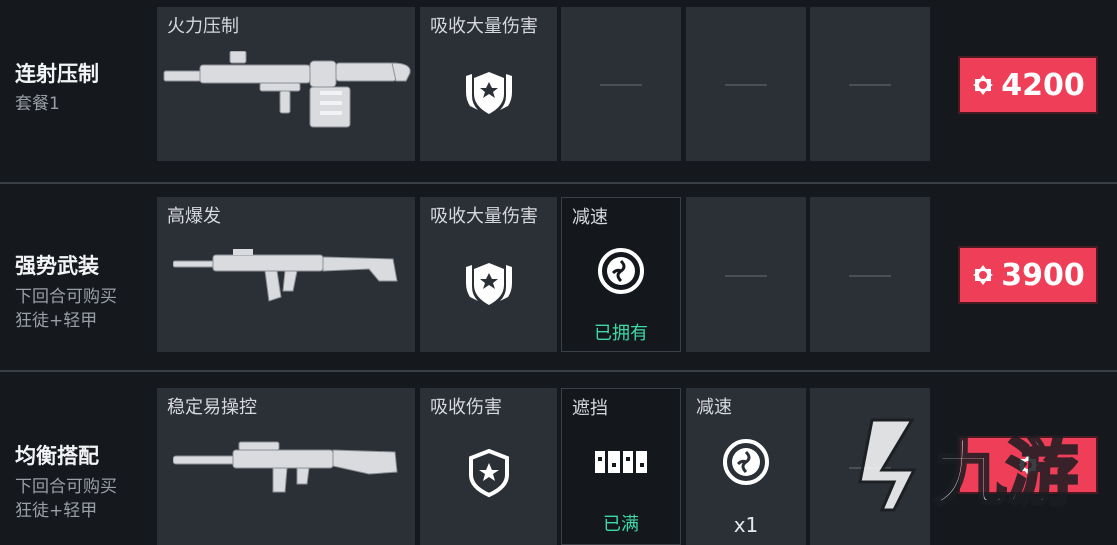 The image size is (1117, 545). I want to click on price-value: 3900, so click(1043, 275).